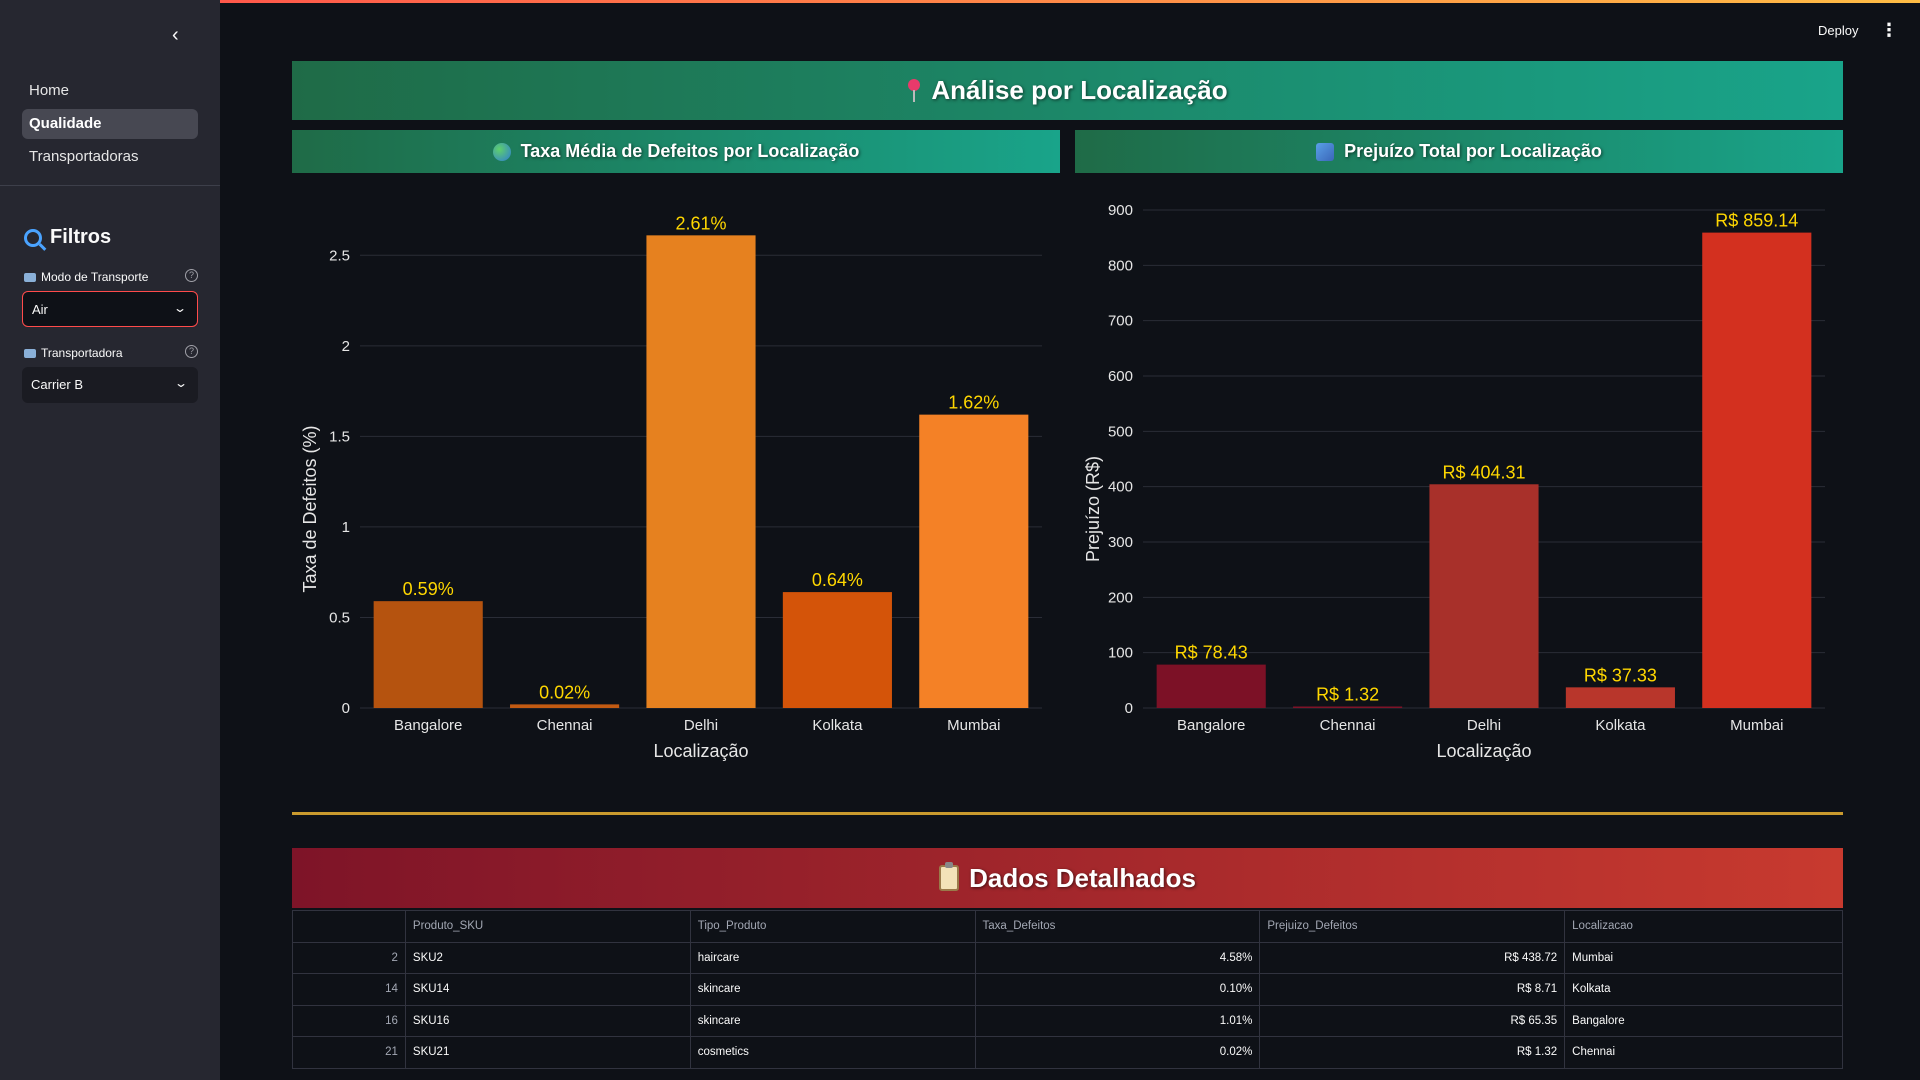  Describe the element at coordinates (180, 308) in the screenshot. I see `chevron-down-icon: ⌄` at that location.